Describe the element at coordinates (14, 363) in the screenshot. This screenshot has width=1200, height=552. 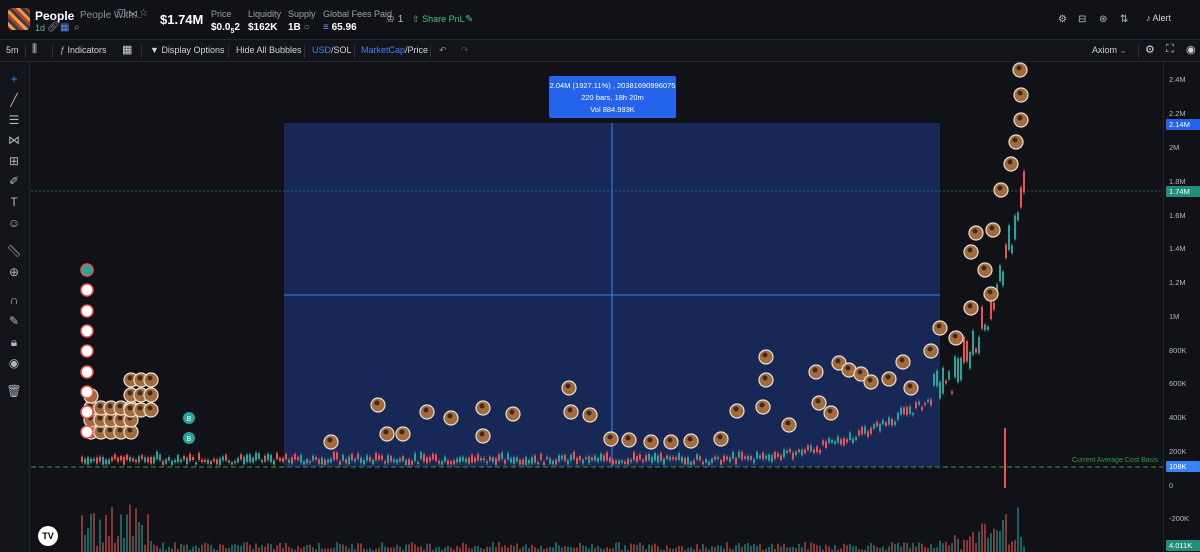
I see `eye-icon: ◉` at that location.